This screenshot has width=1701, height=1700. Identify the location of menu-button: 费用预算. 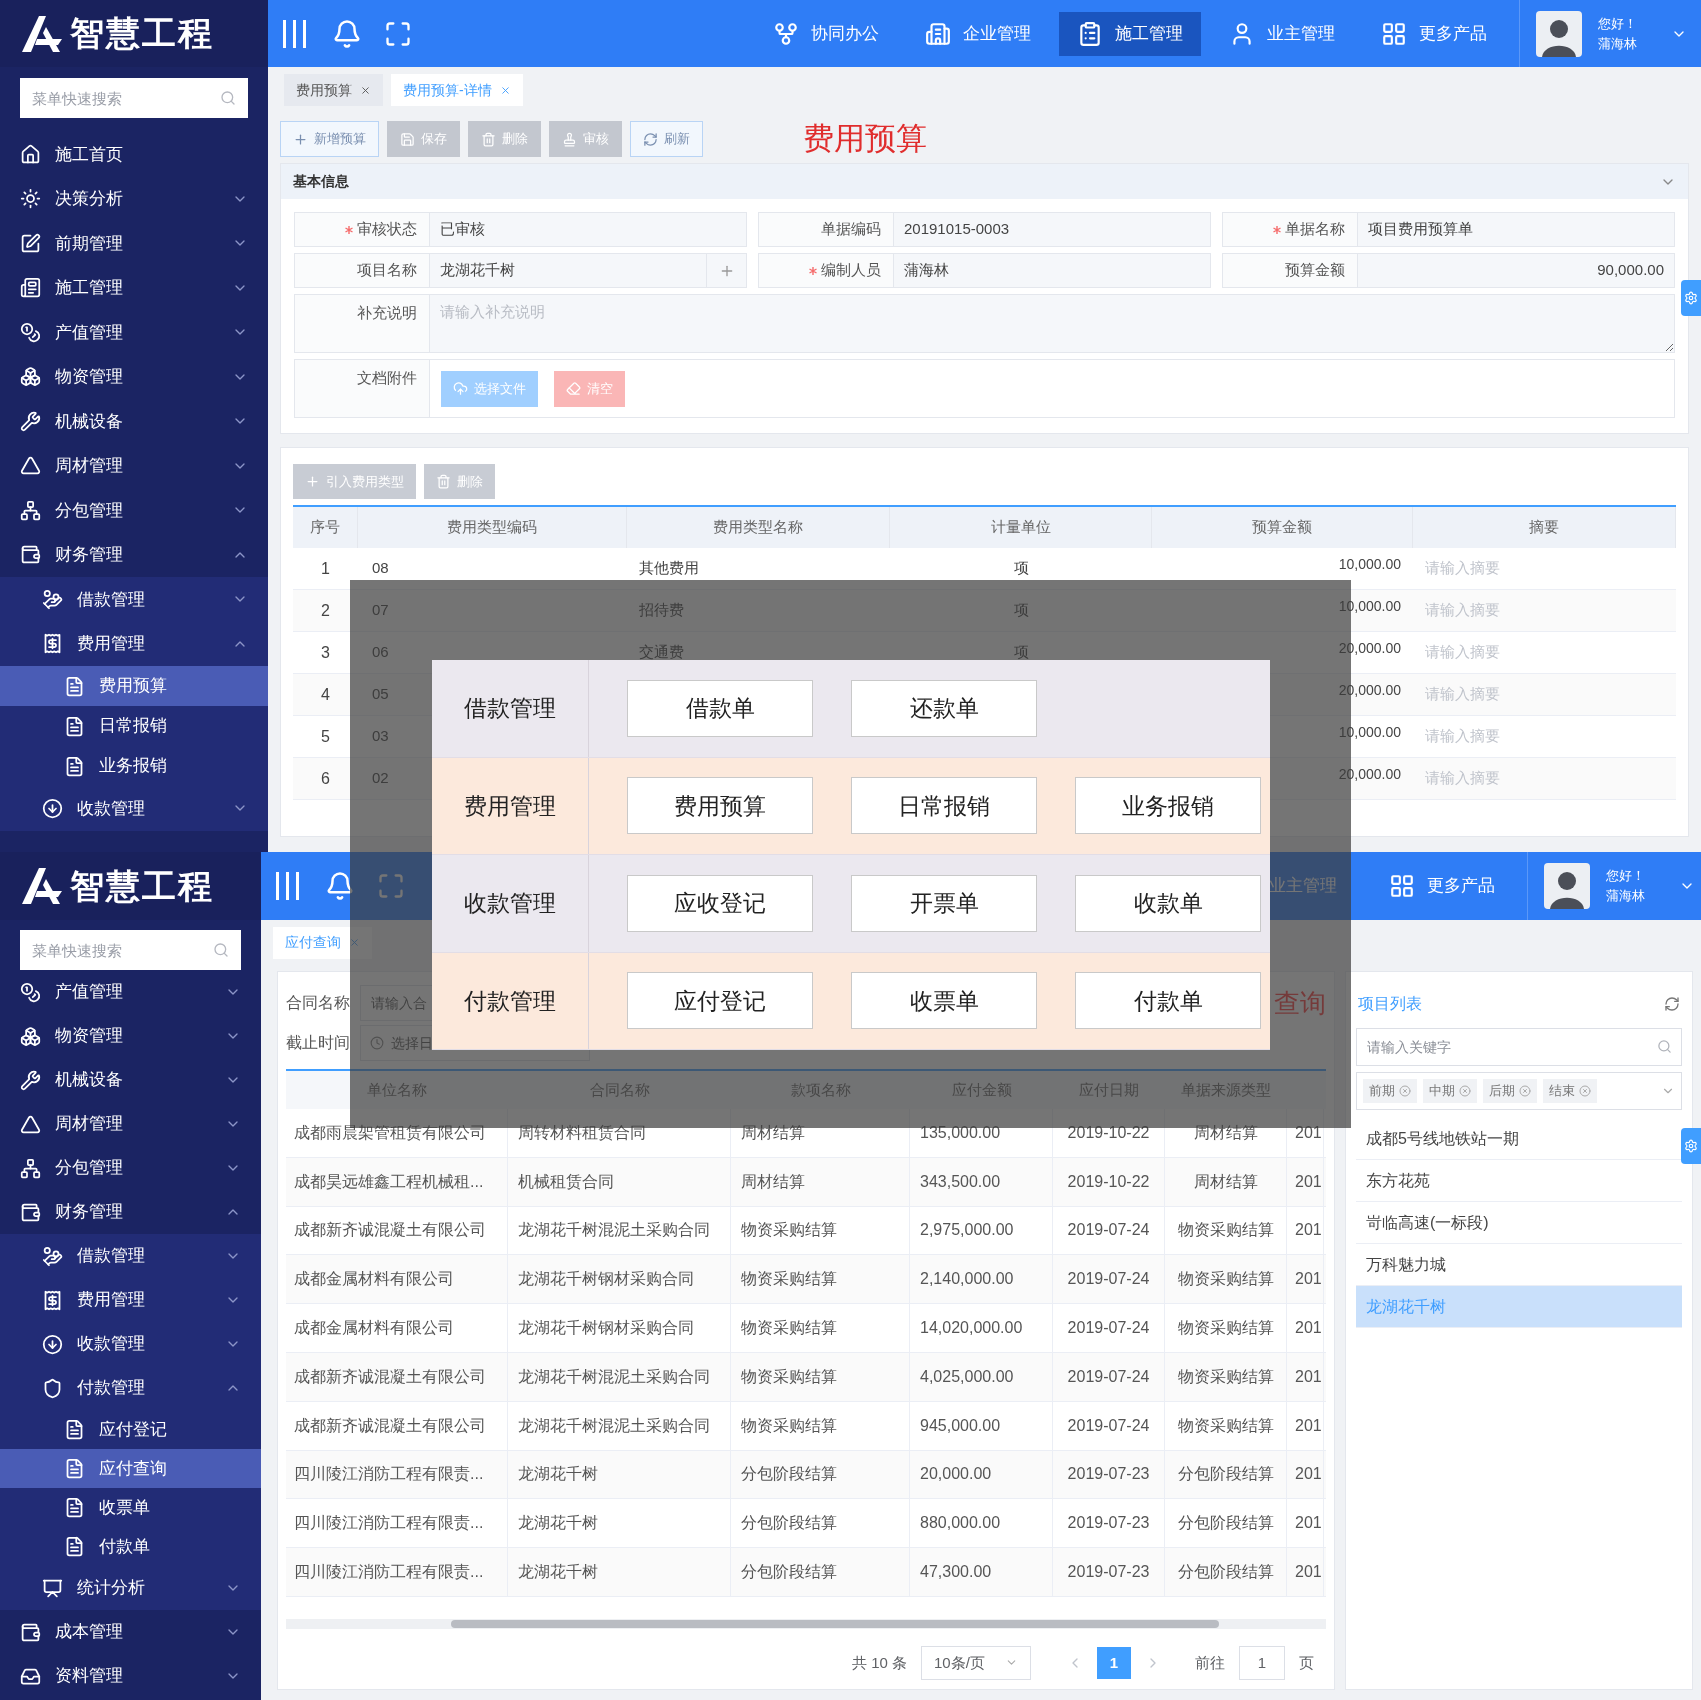
(720, 806).